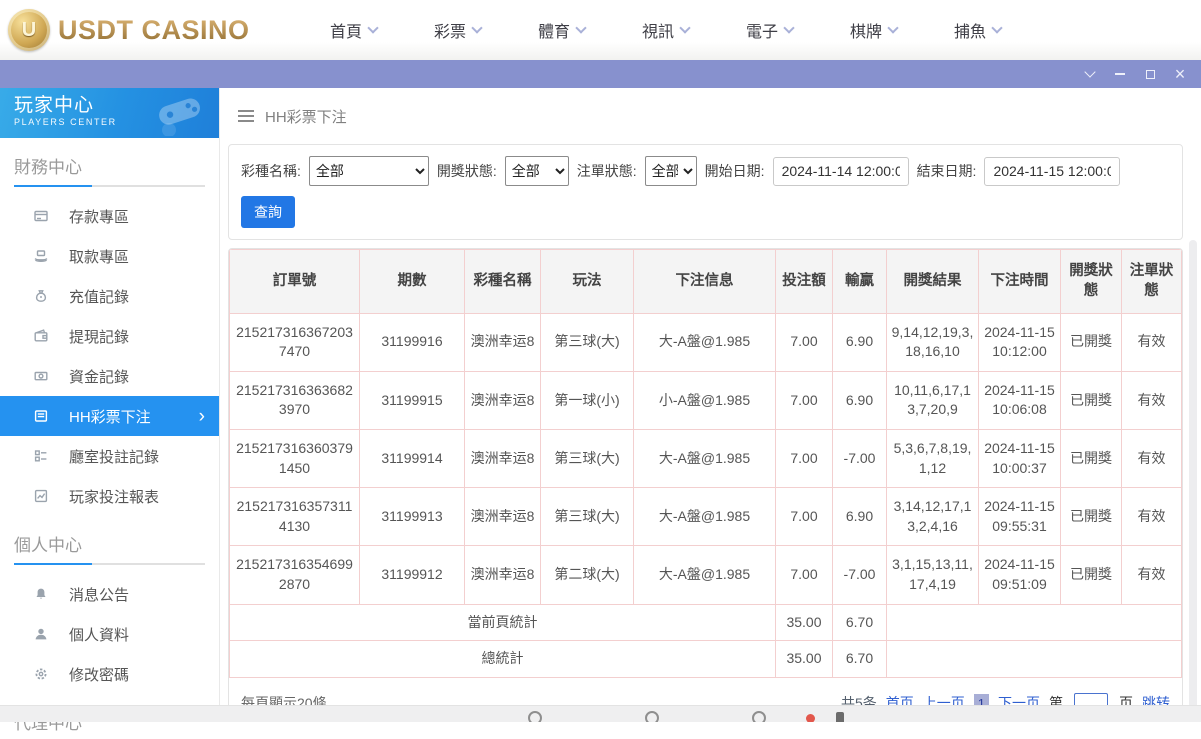  I want to click on table-cell: 31199916, so click(412, 342).